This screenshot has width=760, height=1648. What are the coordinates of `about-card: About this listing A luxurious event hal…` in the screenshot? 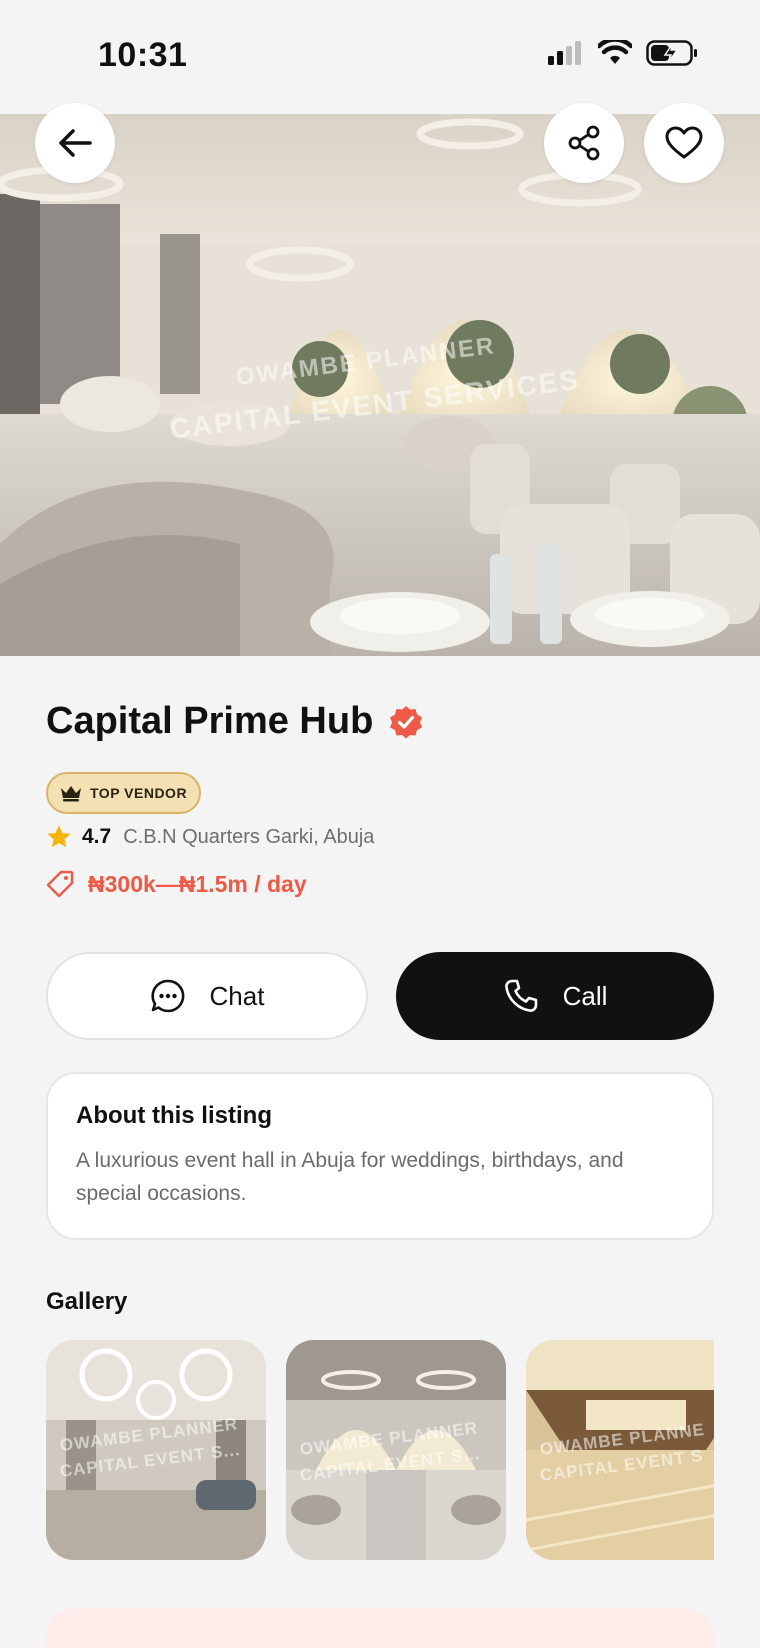 It's located at (380, 1156).